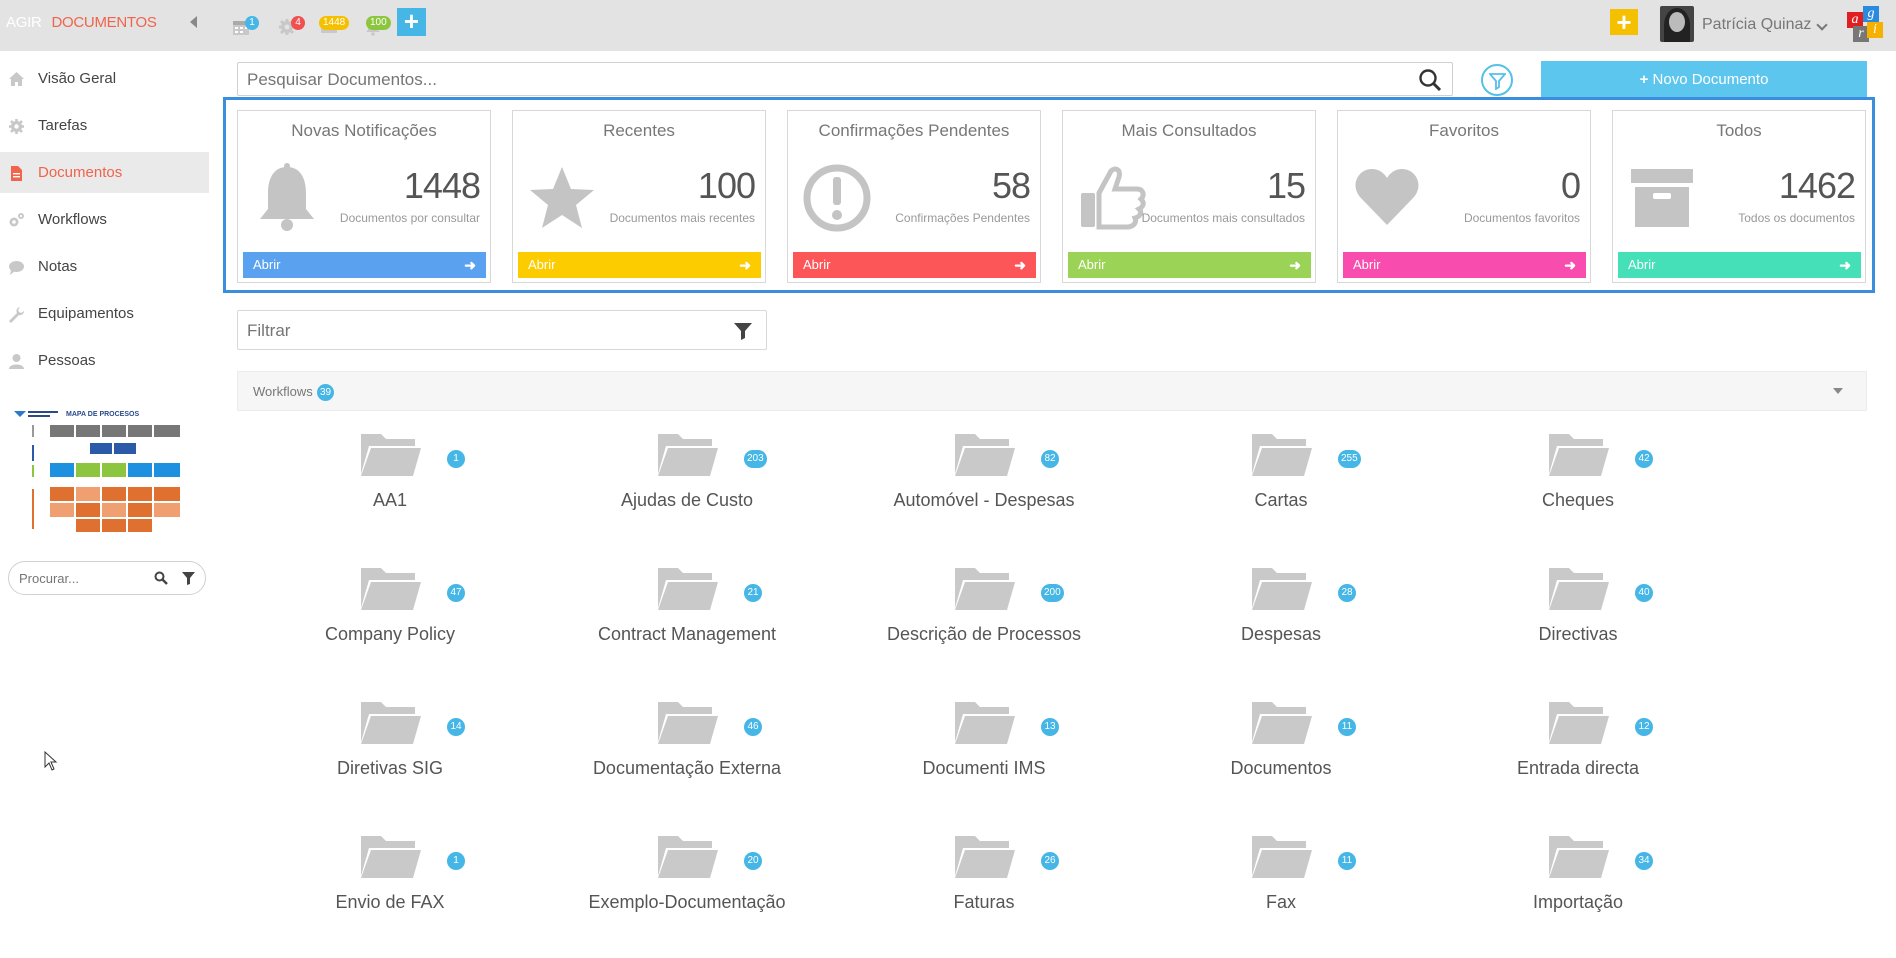  Describe the element at coordinates (1578, 887) in the screenshot. I see `folder-item: 34 Importação` at that location.